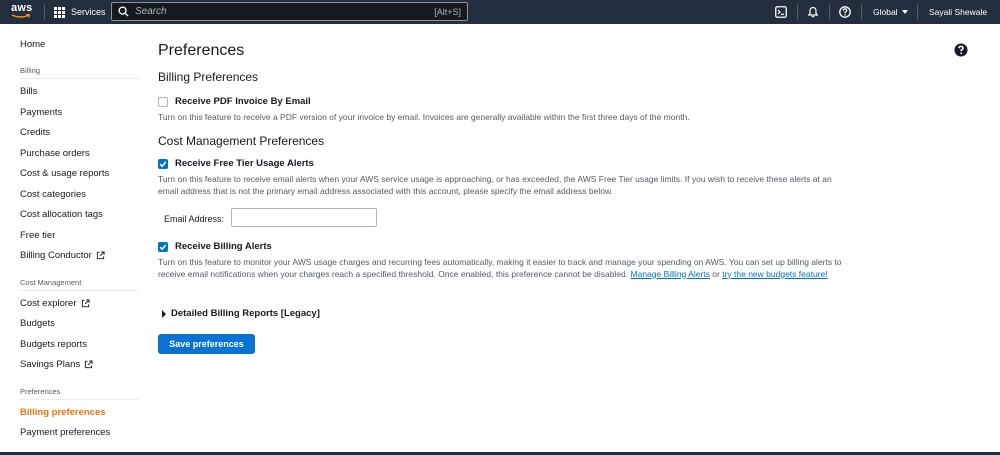  I want to click on services-grid-icon, so click(59, 12).